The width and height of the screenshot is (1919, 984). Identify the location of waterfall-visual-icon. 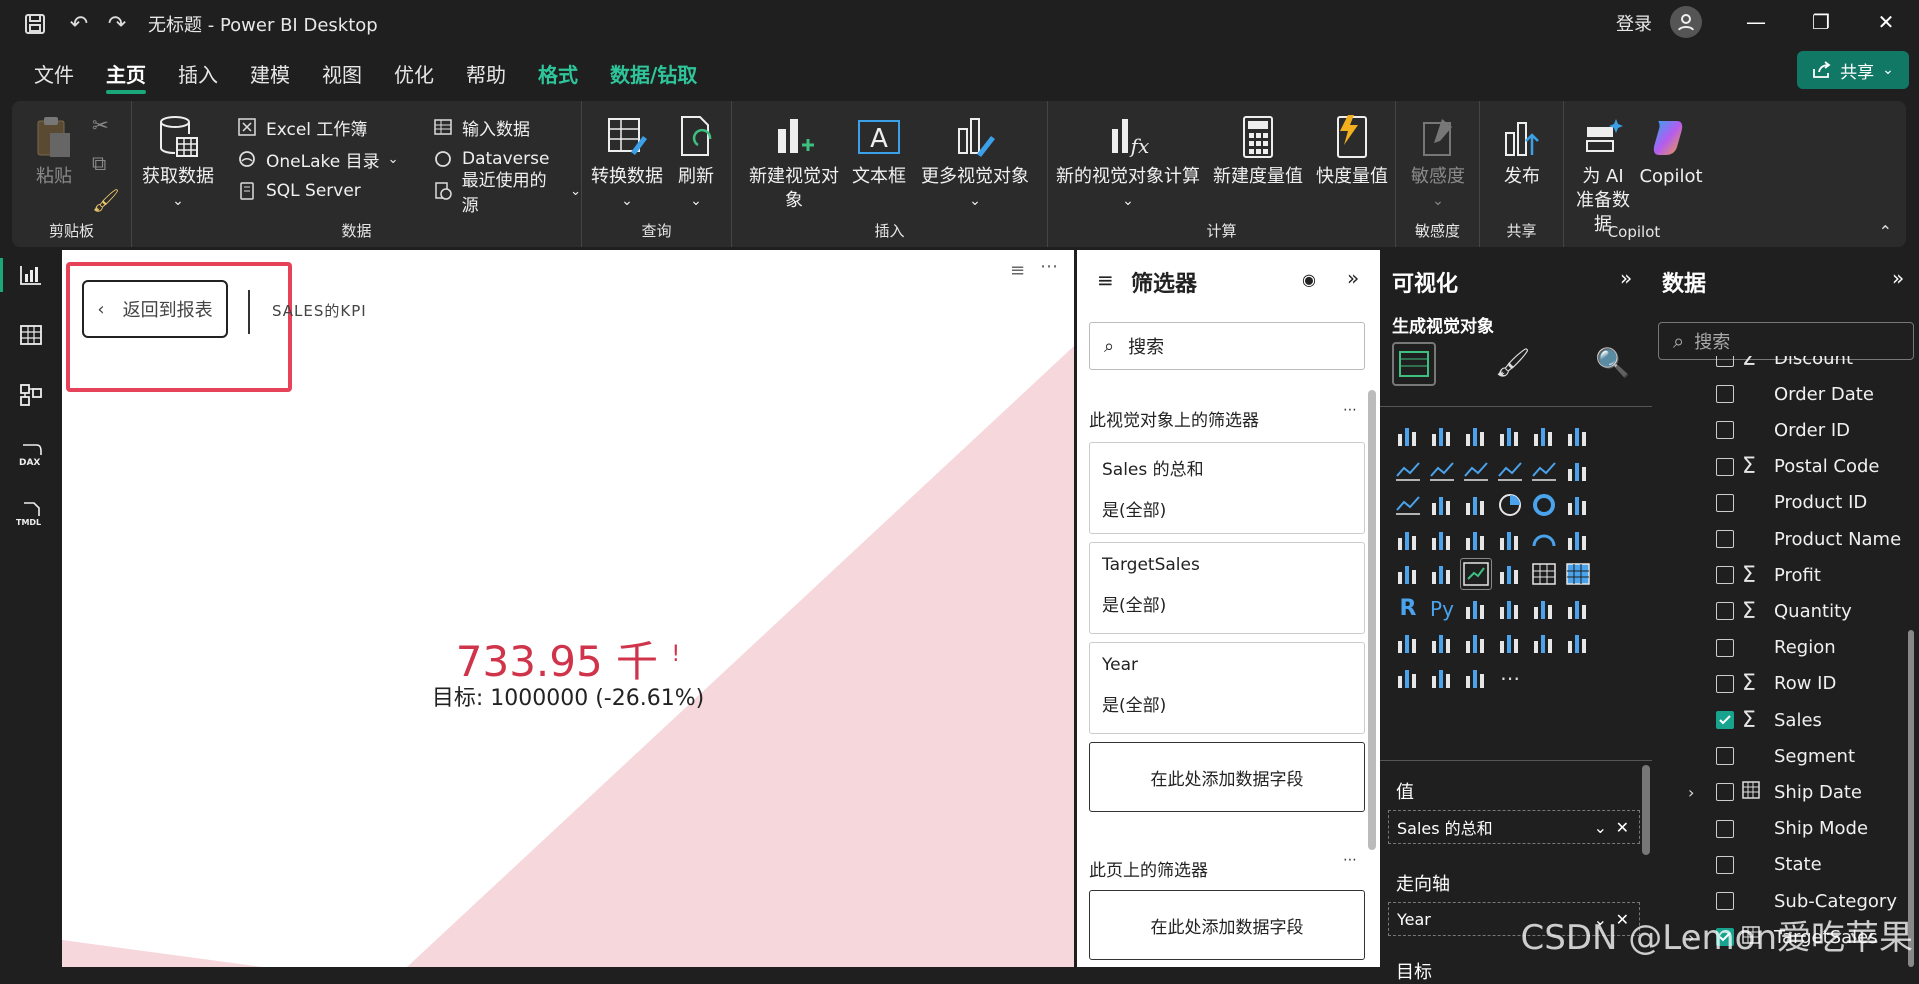
(1578, 471).